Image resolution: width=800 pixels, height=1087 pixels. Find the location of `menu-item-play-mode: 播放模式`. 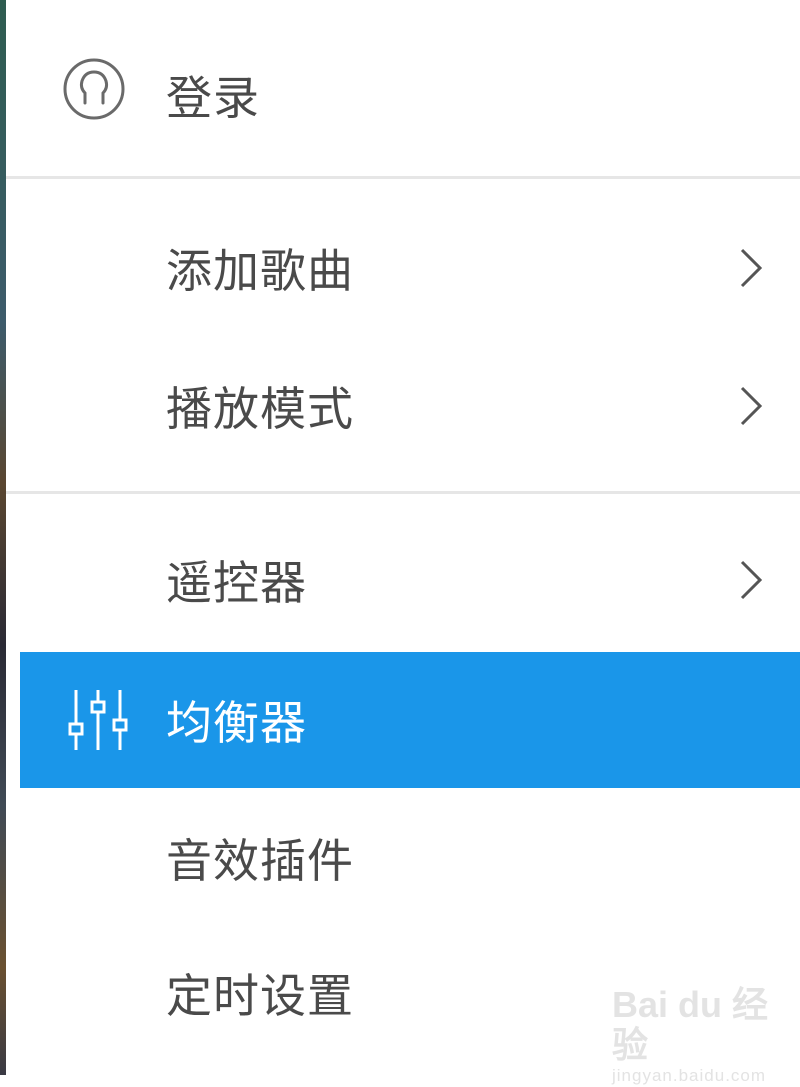

menu-item-play-mode: 播放模式 is located at coordinates (410, 406).